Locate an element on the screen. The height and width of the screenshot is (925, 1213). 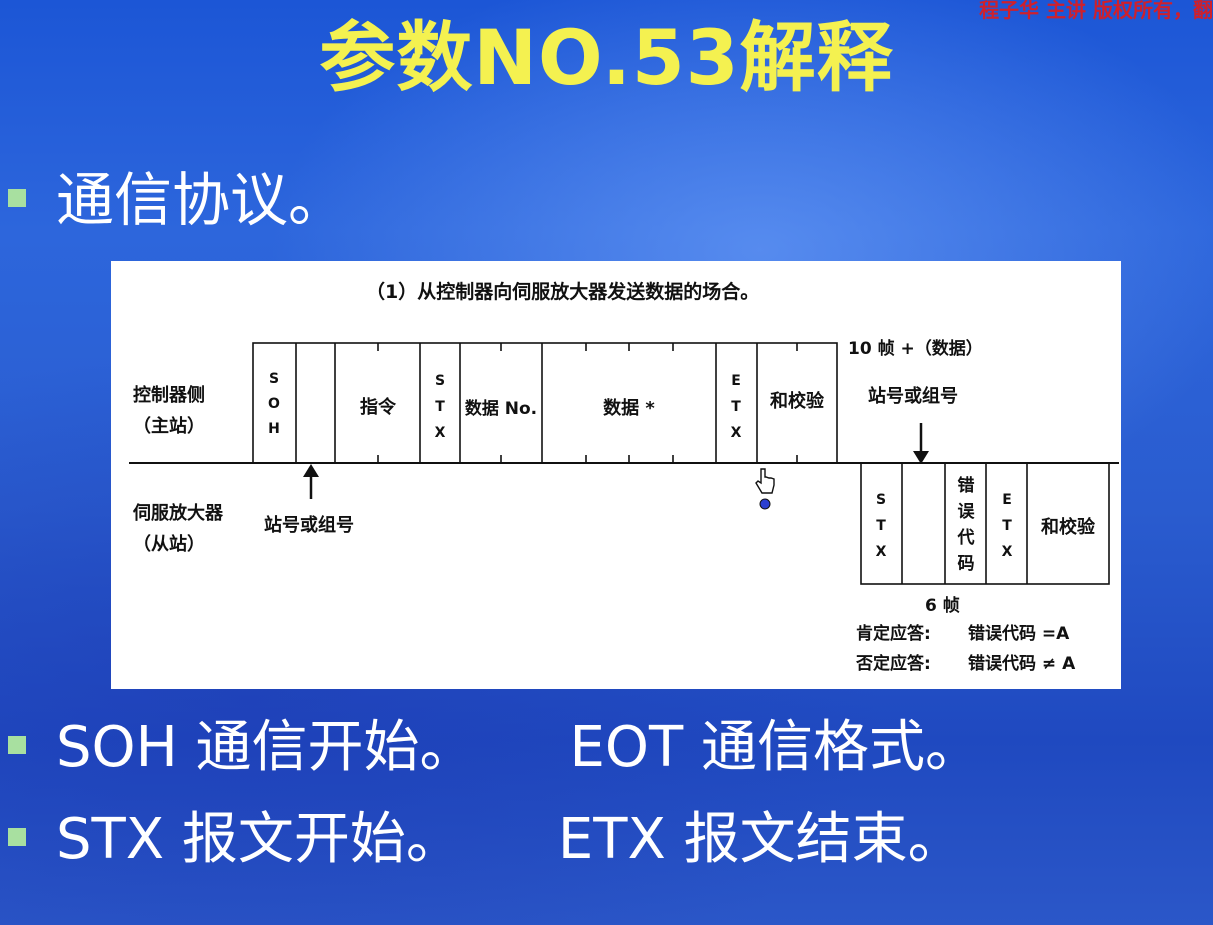
bullet-protocol: 通信协议。 is located at coordinates (177, 200).